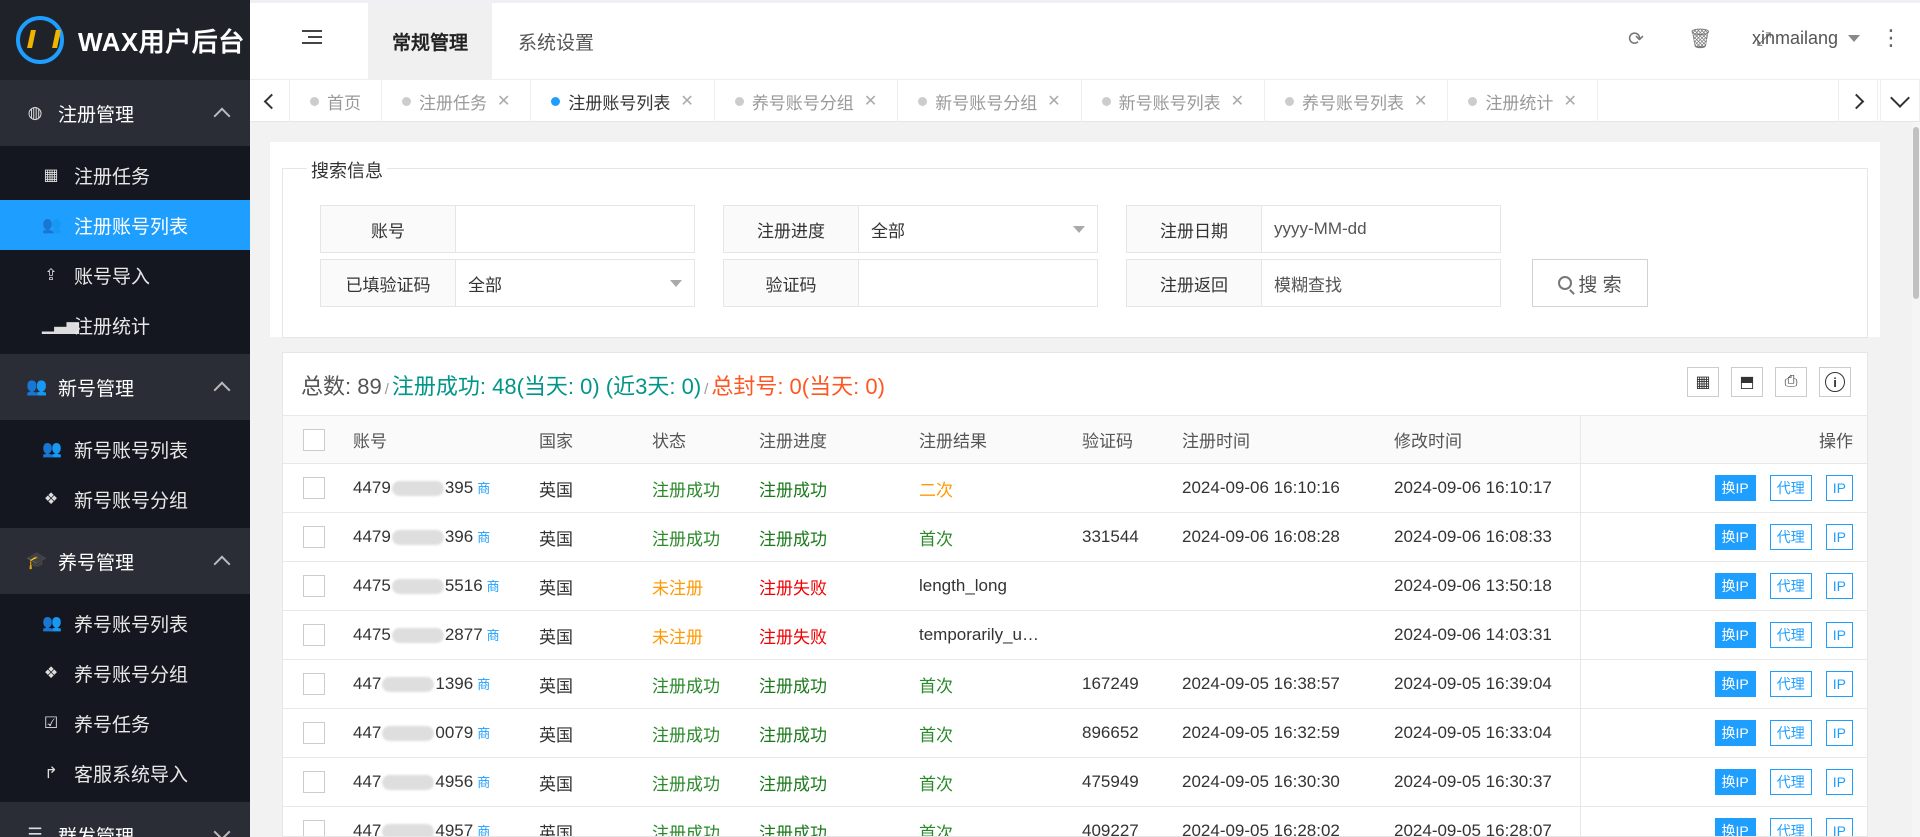 Image resolution: width=1920 pixels, height=837 pixels. I want to click on th-account: 账号, so click(438, 439).